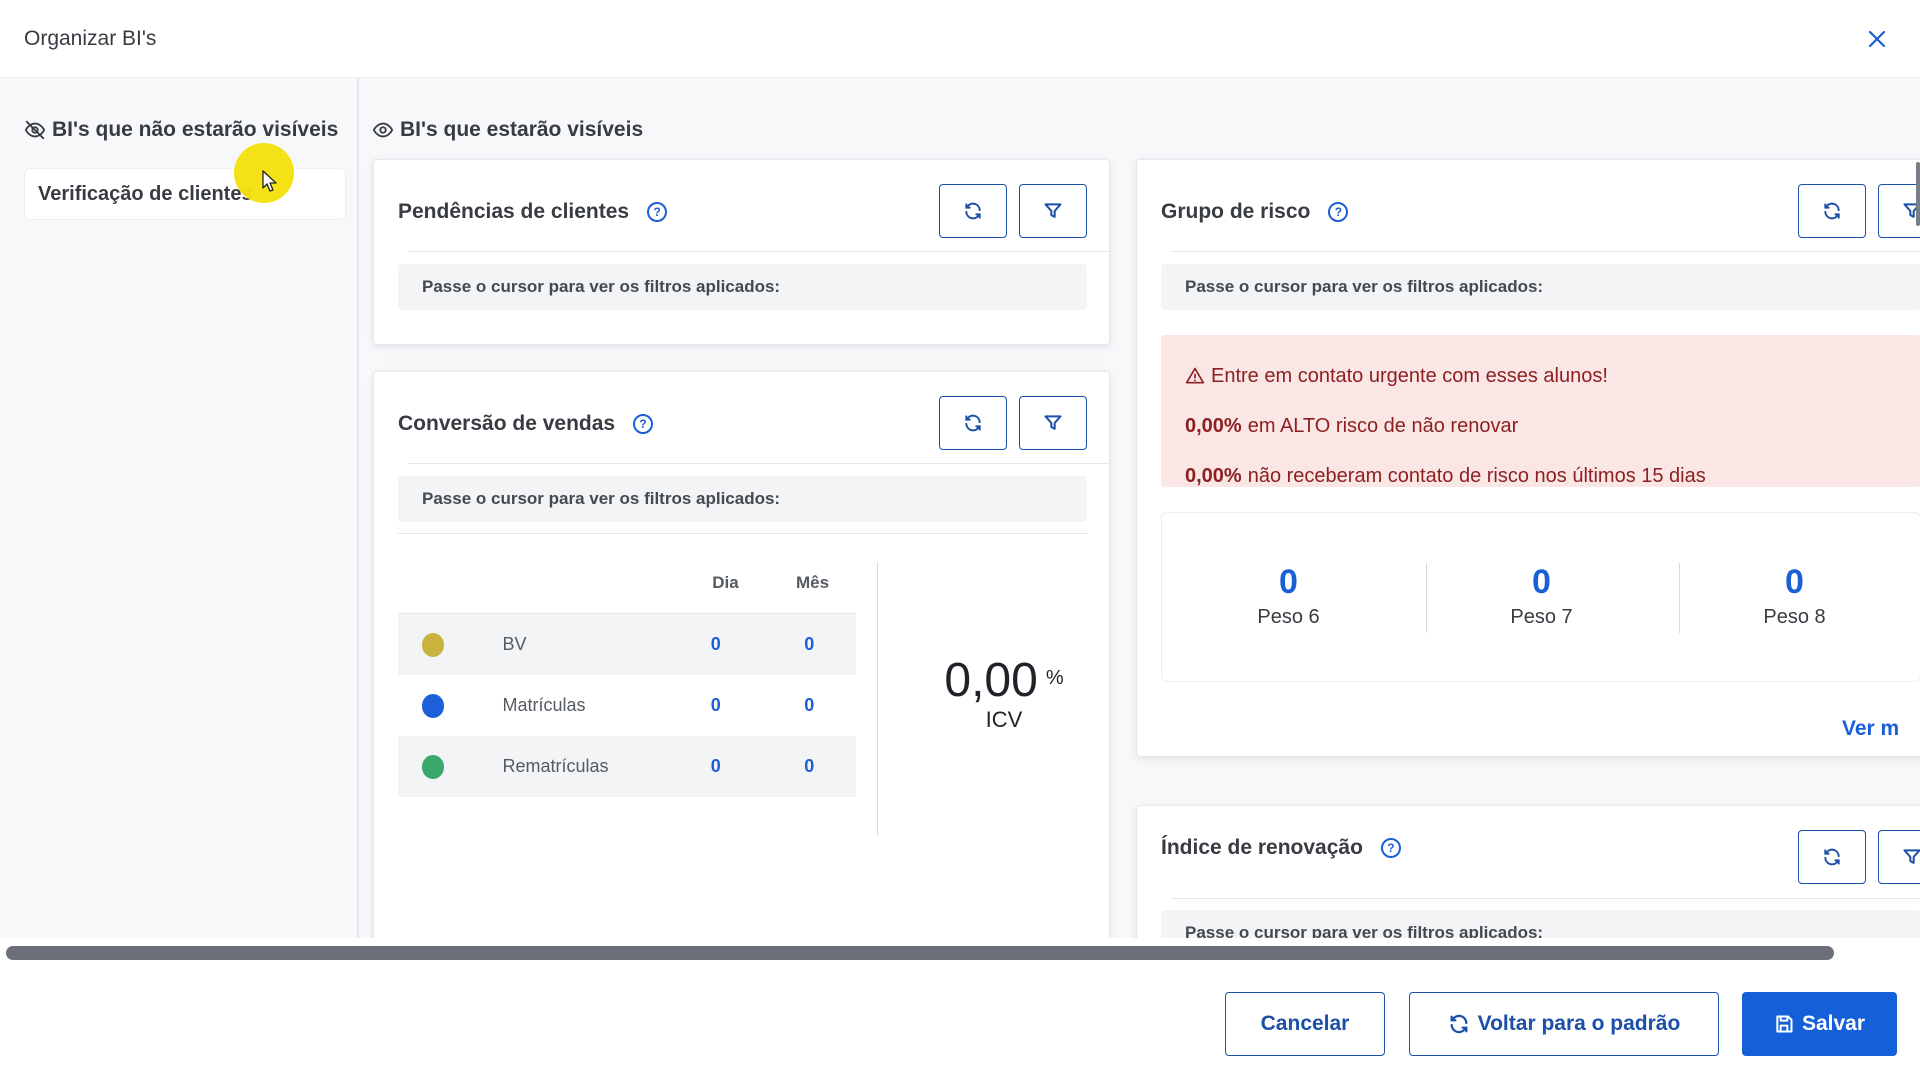 The height and width of the screenshot is (1080, 1920). I want to click on modal-title: Organizar BI's, so click(90, 38).